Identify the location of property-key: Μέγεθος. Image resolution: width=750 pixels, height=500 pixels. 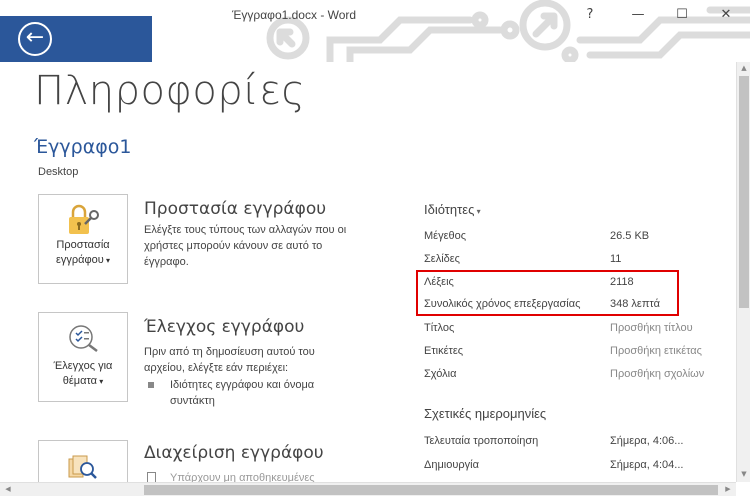
(445, 236).